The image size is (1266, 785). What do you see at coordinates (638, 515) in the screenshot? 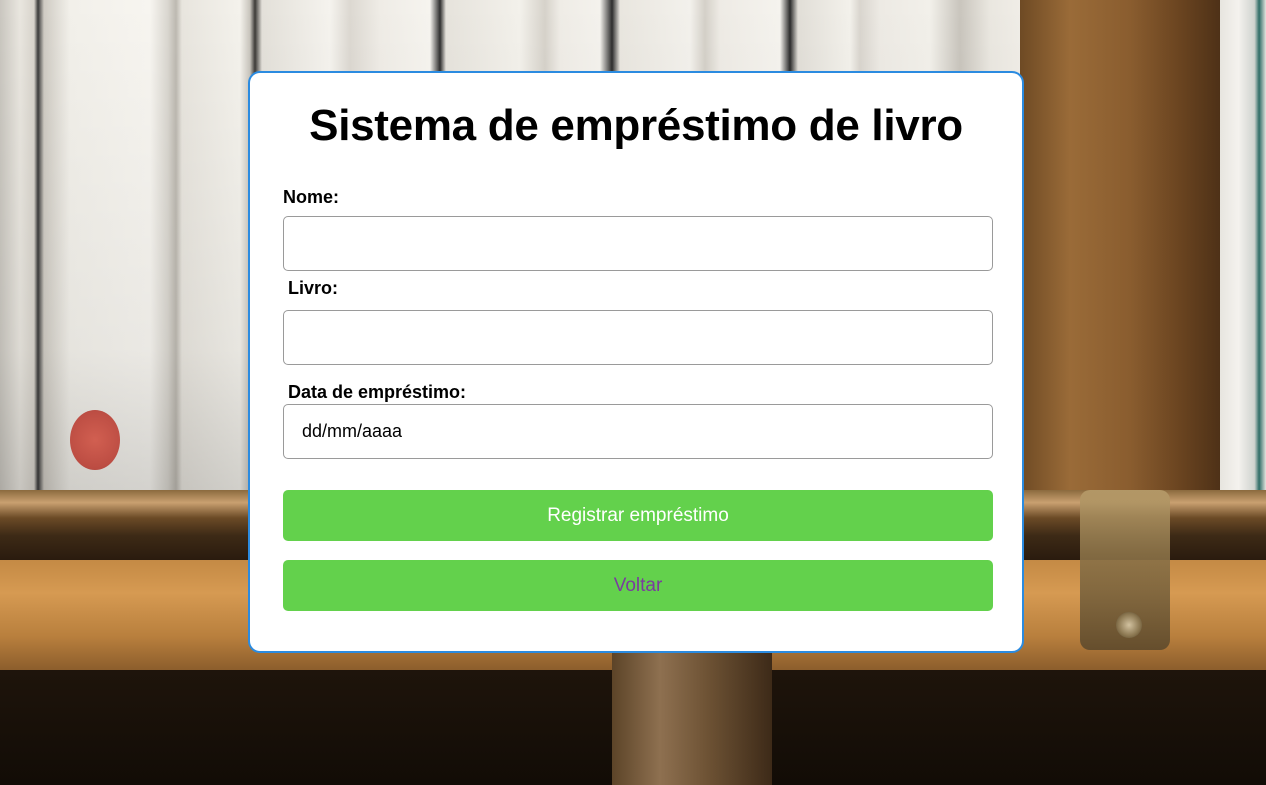
I see `registrar-emprestimo-button: Registrar empréstimo` at bounding box center [638, 515].